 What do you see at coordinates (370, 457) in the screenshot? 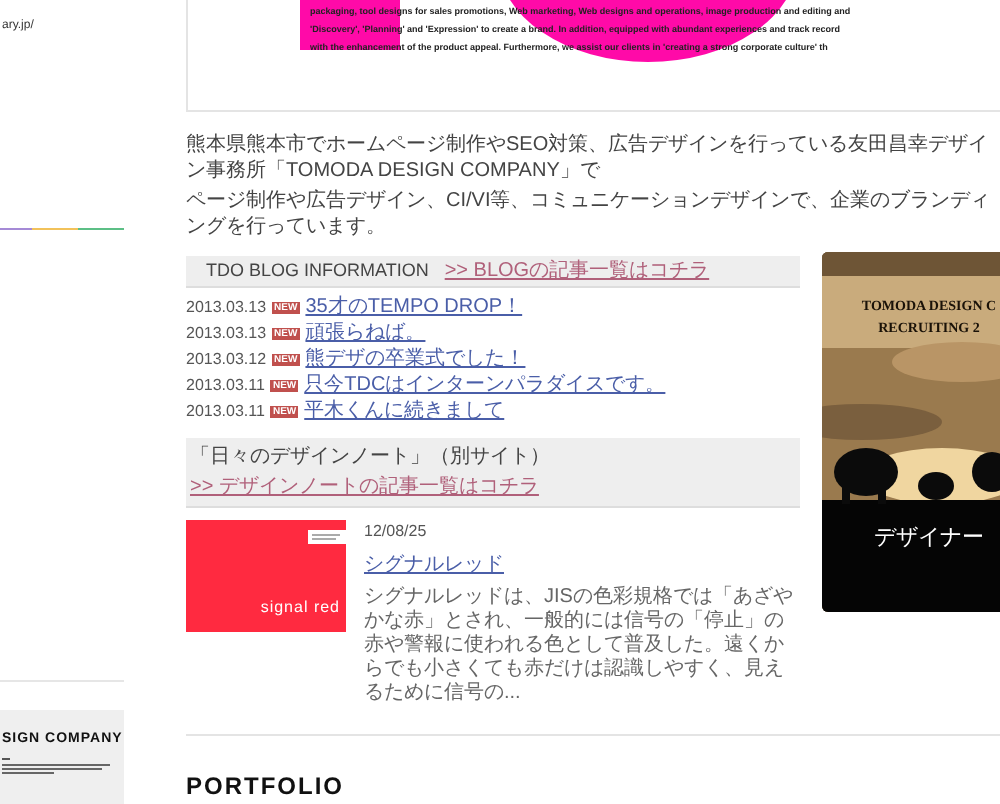
I see `section-title: 「日々のデザインノート」（別サイト）` at bounding box center [370, 457].